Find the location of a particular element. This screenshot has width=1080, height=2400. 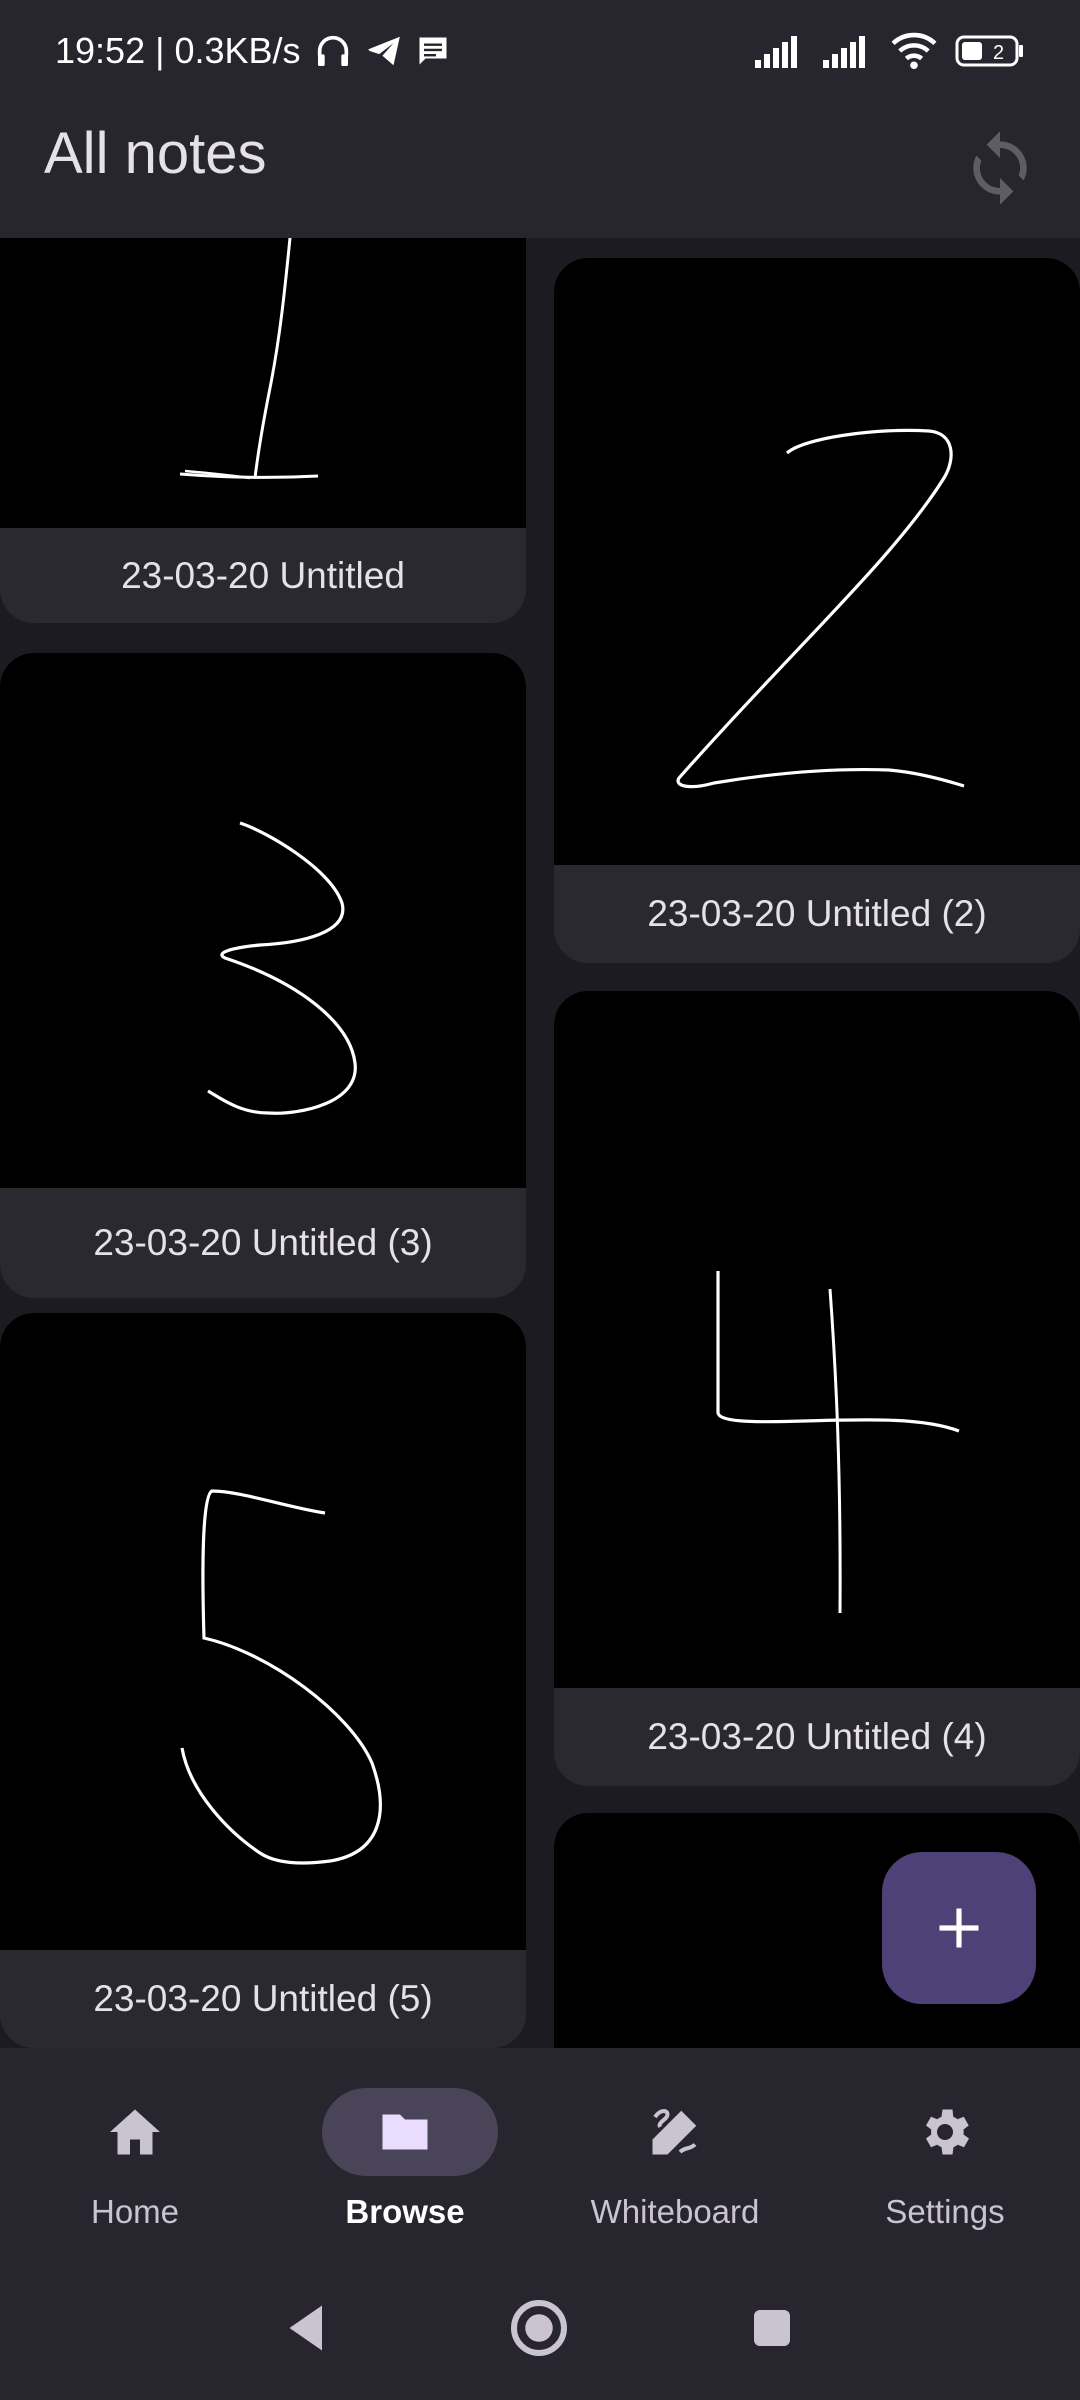

add-note-button is located at coordinates (959, 1928).